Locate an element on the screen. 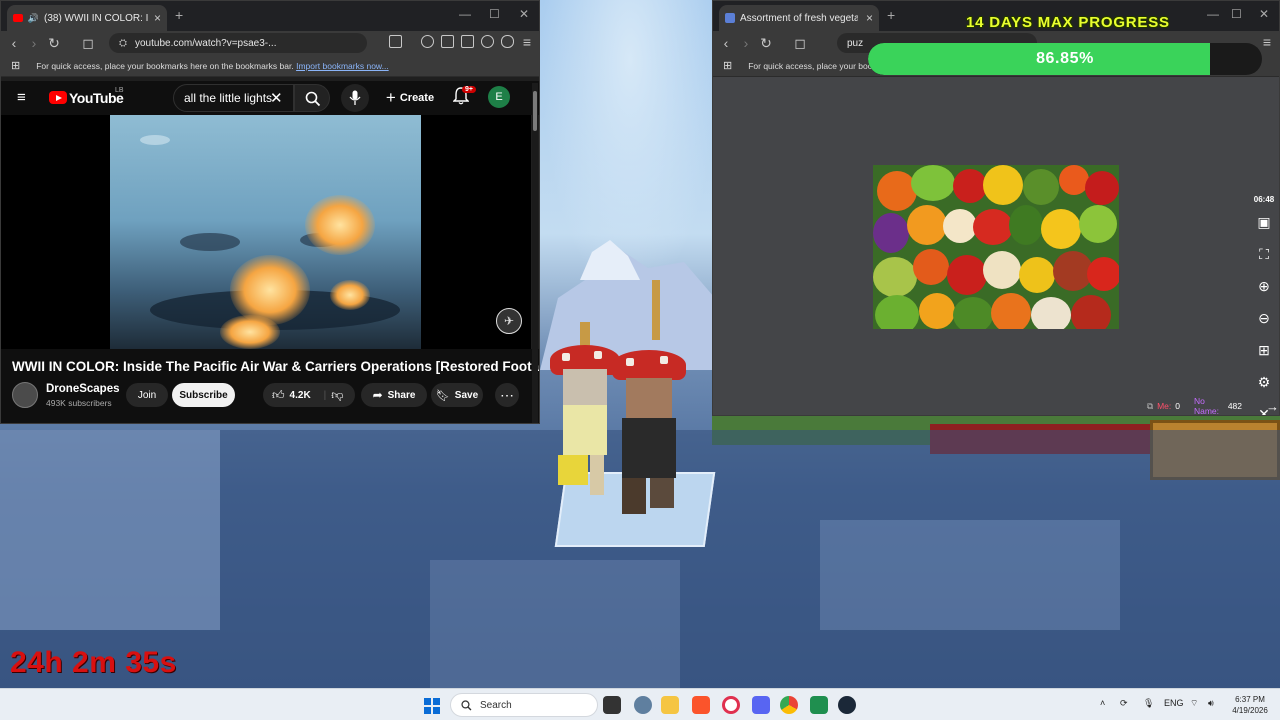  video-frame is located at coordinates (265, 232).